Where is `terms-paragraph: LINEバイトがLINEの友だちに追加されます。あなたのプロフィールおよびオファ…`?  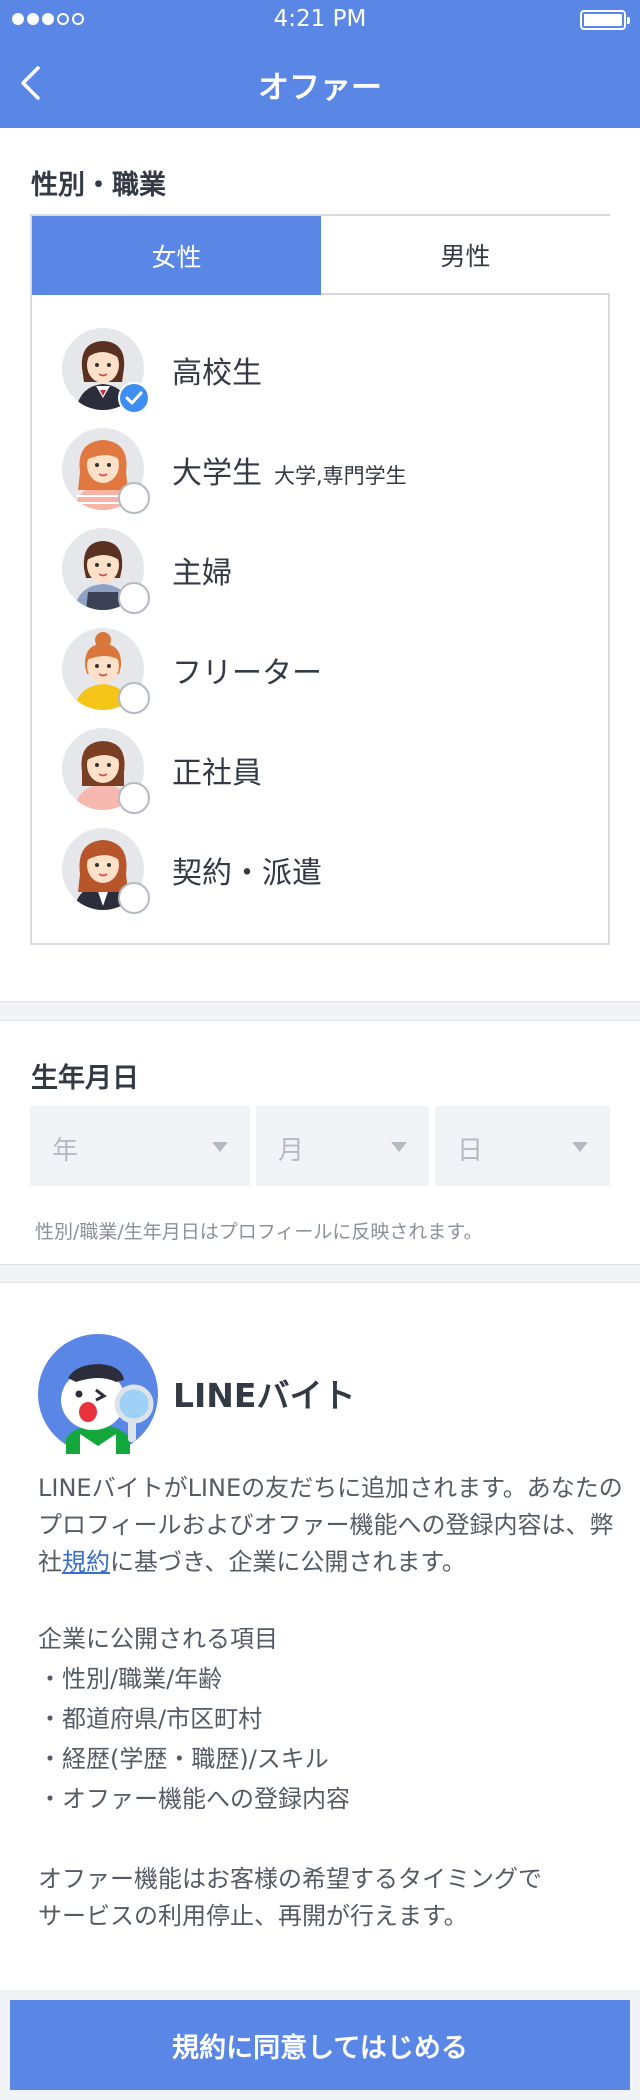 terms-paragraph: LINEバイトがLINEの友だちに追加されます。あなたのプロフィールおよびオファ… is located at coordinates (333, 1525).